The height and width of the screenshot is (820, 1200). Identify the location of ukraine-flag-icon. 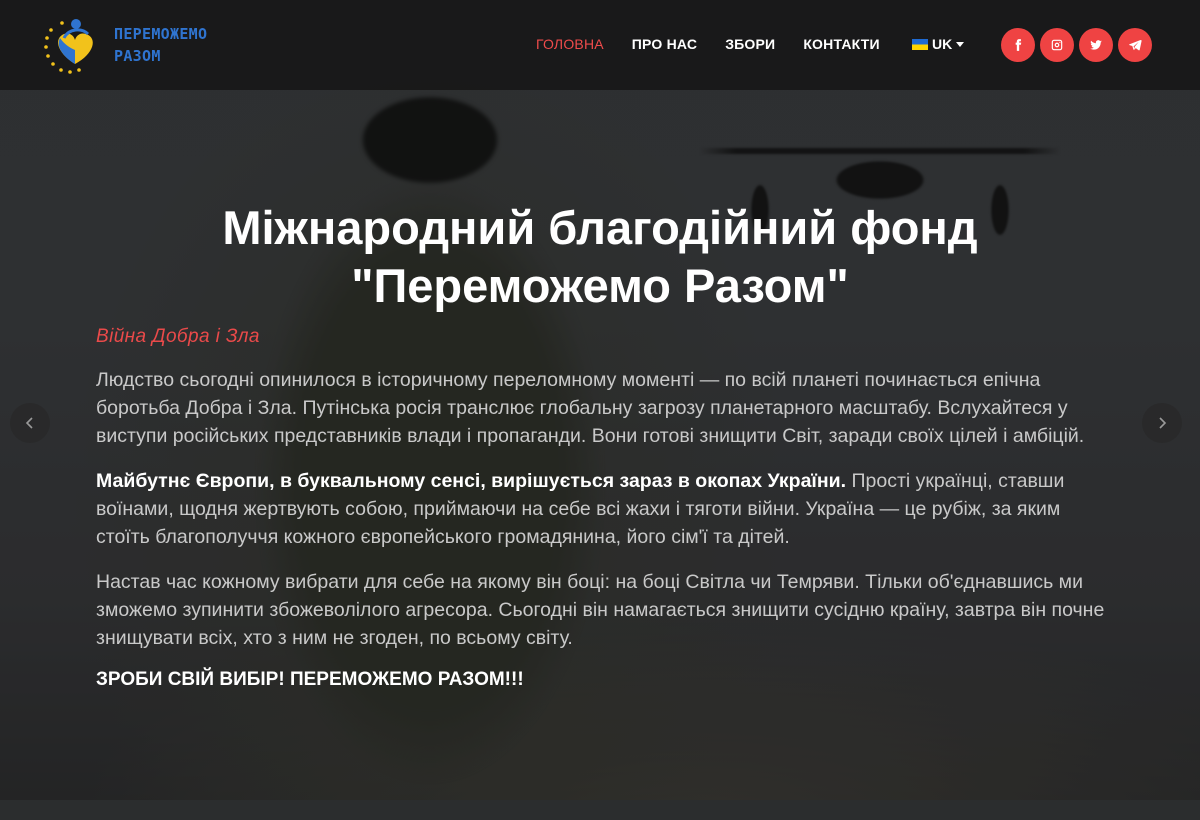
(920, 44).